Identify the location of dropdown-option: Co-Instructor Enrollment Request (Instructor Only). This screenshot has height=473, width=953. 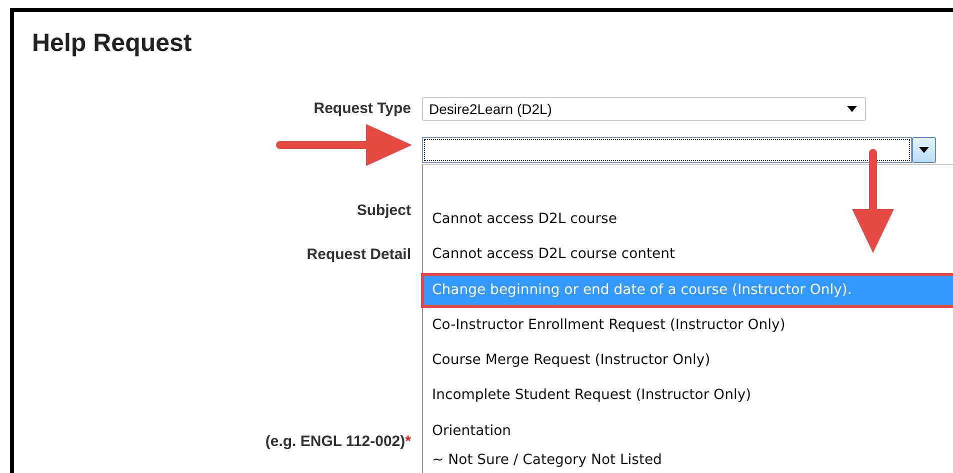
(688, 326).